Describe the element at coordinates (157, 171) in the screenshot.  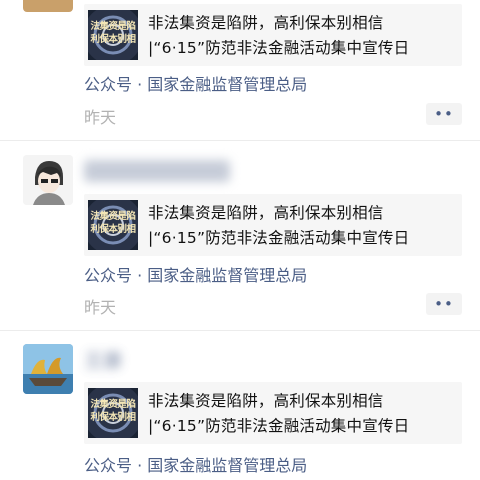
I see `redacted-name-bar` at that location.